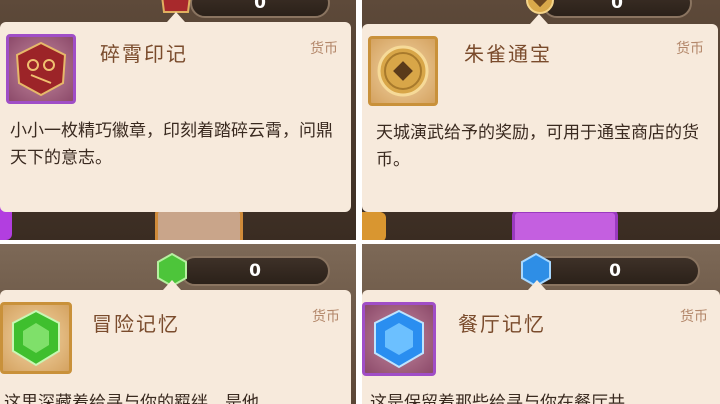  Describe the element at coordinates (131, 398) in the screenshot. I see `item-description: 这里深藏着给寻与你的羁绊，是他` at that location.